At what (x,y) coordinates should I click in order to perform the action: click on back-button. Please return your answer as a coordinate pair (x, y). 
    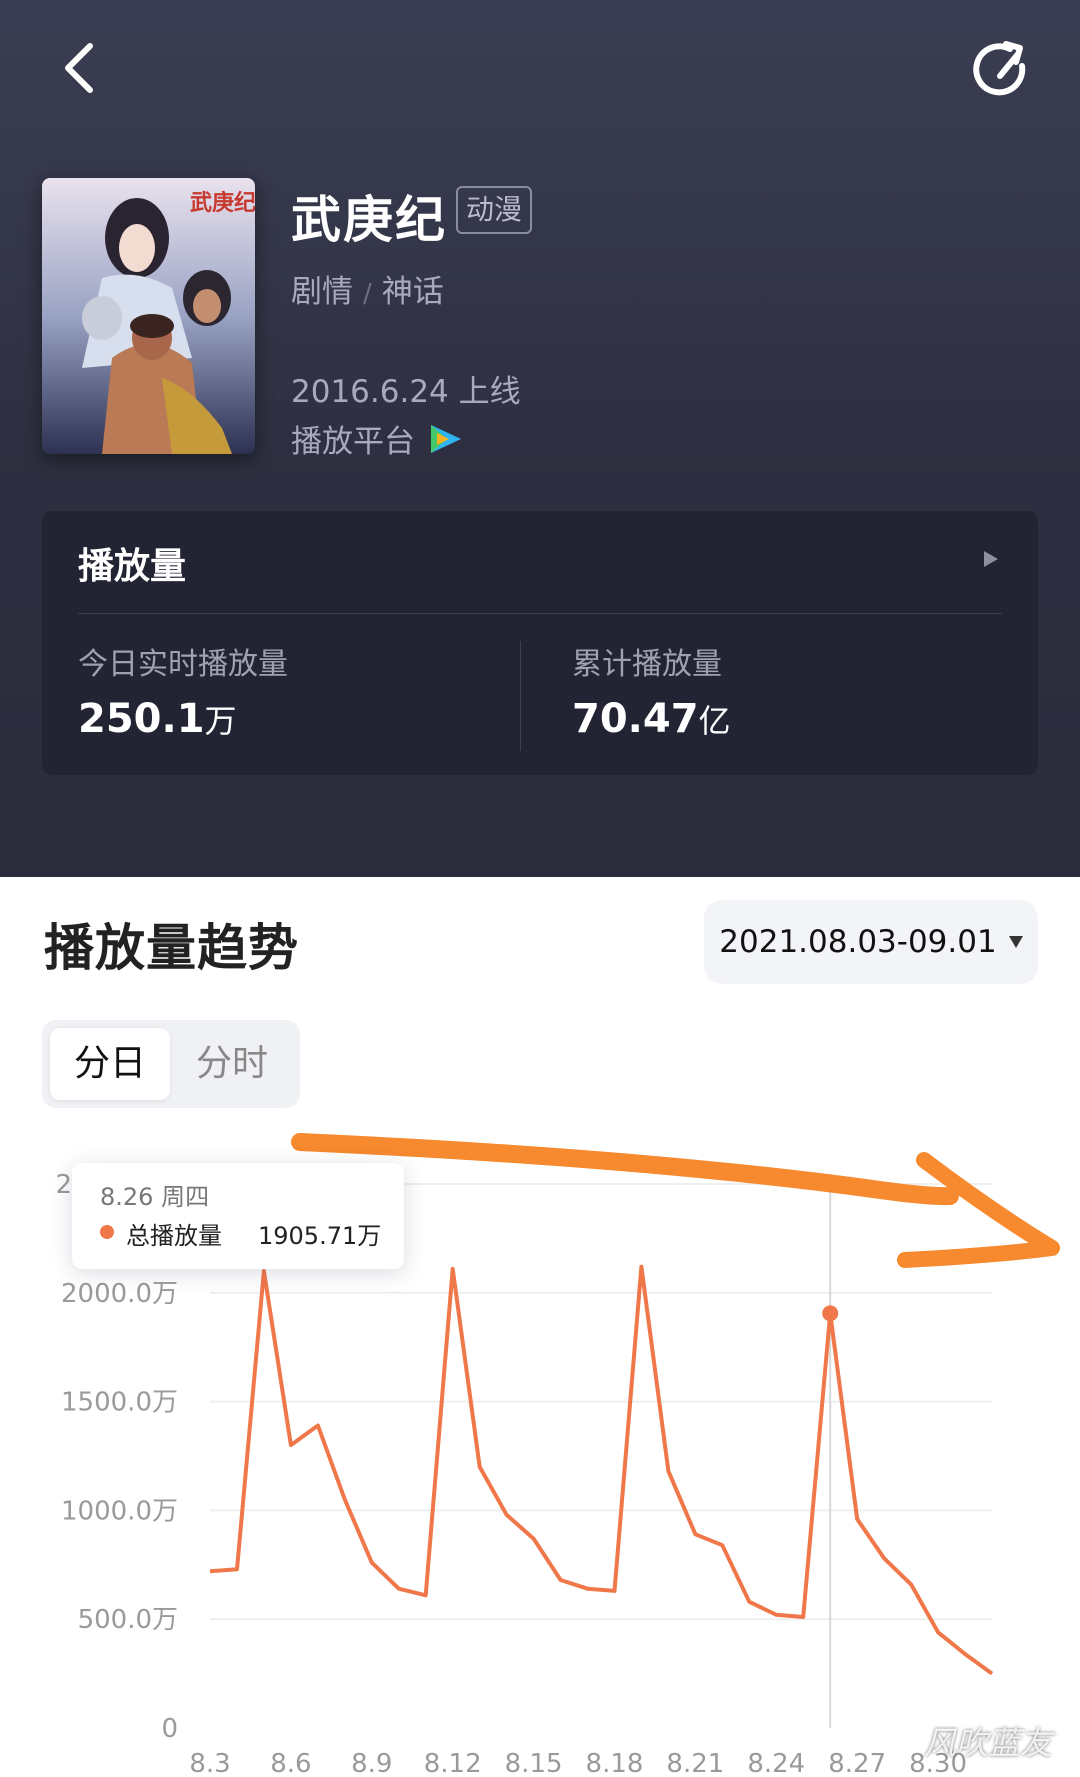
    Looking at the image, I should click on (80, 68).